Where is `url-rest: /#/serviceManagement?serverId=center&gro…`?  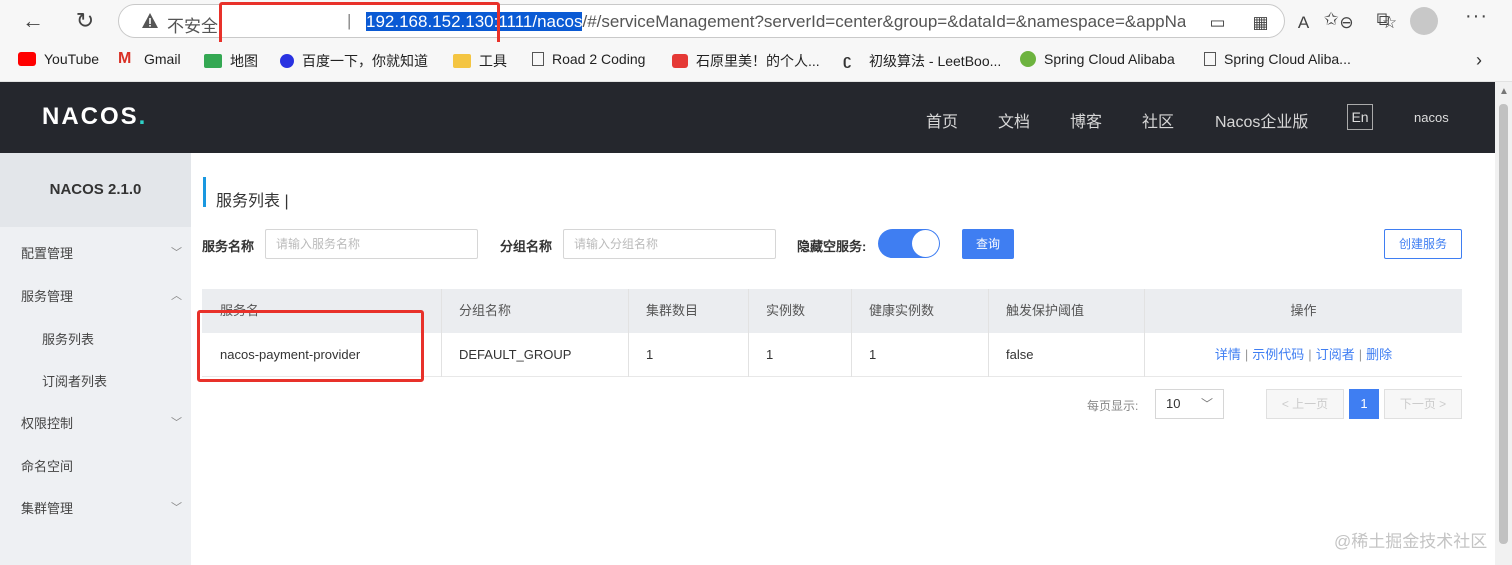
url-rest: /#/serviceManagement?serverId=center&gro… is located at coordinates (884, 21).